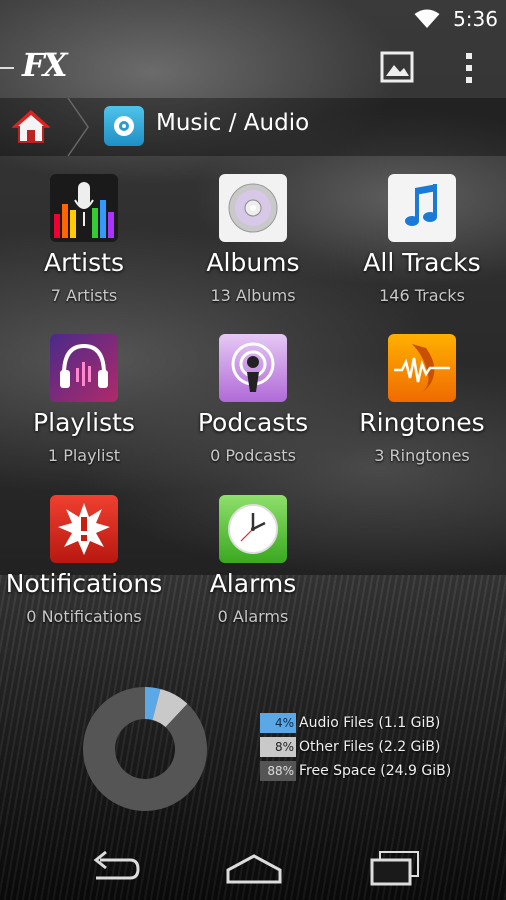  I want to click on breadcrumb-label: Music / Audio, so click(233, 123).